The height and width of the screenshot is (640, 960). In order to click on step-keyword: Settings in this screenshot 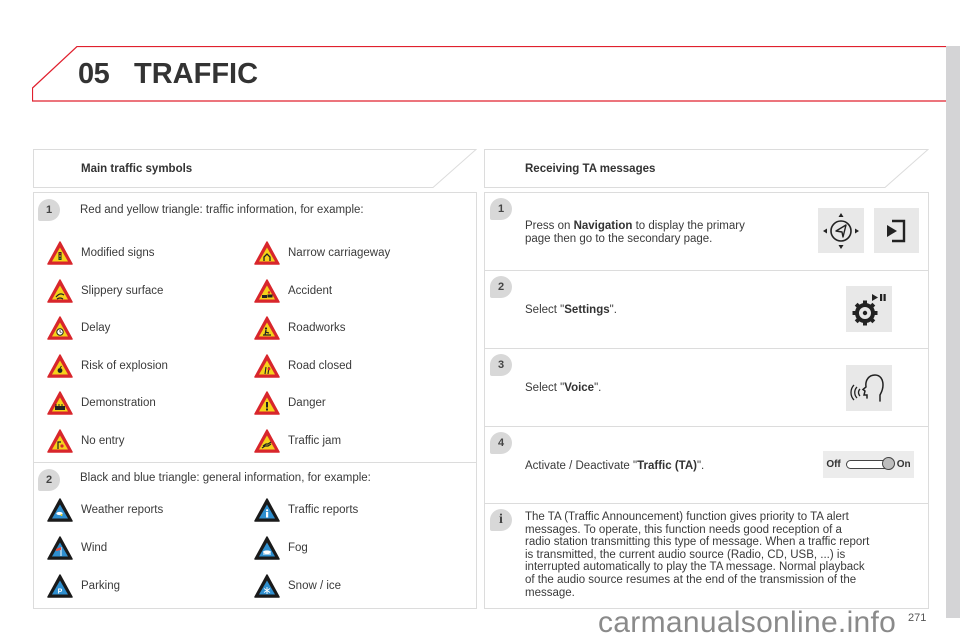, I will do `click(587, 310)`.